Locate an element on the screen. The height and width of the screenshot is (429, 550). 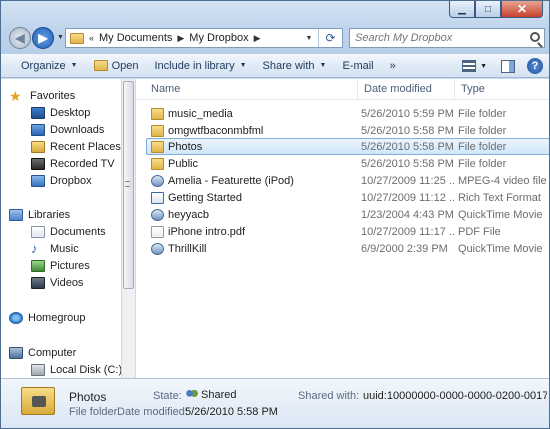
back-button: ◀ is located at coordinates (20, 38).